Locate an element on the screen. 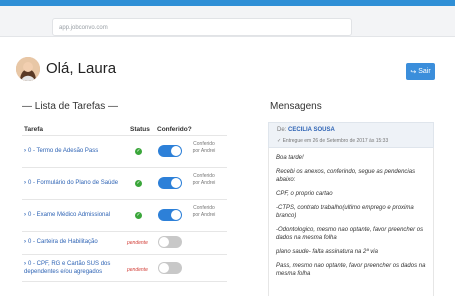 This screenshot has width=455, height=296. task-row-4: › 0 - Carteira de Habilitação is located at coordinates (61, 242).